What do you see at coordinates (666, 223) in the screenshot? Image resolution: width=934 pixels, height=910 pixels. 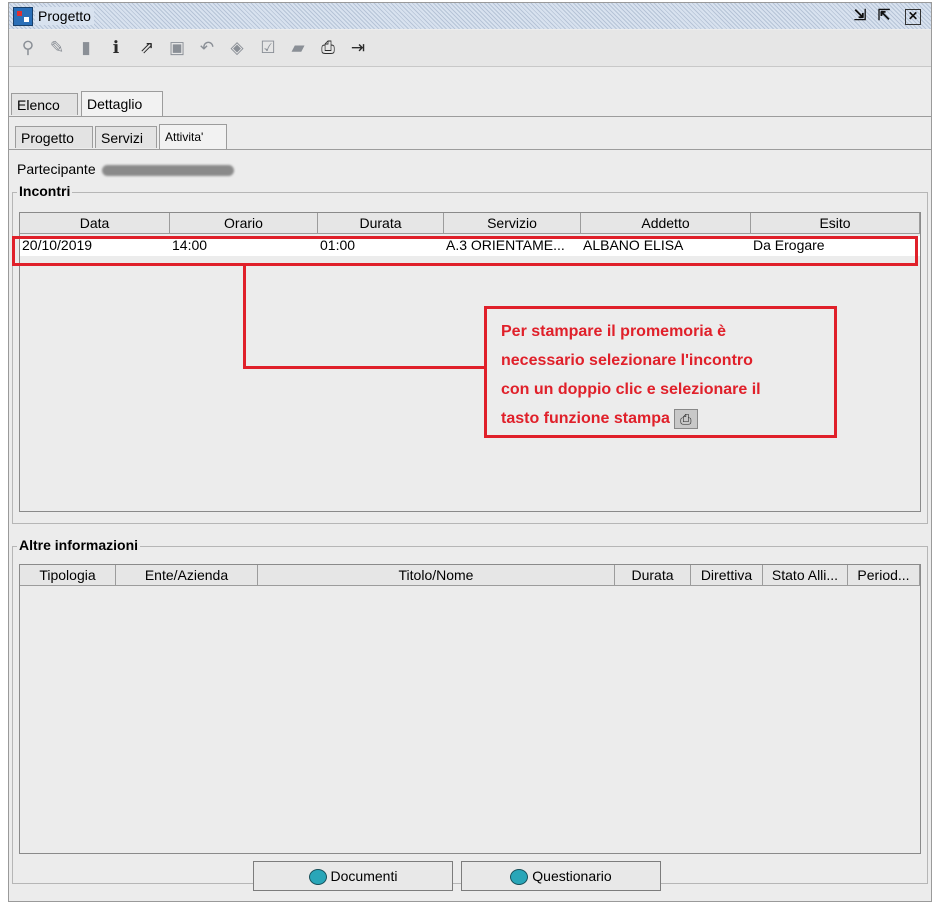 I see `col-addetto: Addetto` at bounding box center [666, 223].